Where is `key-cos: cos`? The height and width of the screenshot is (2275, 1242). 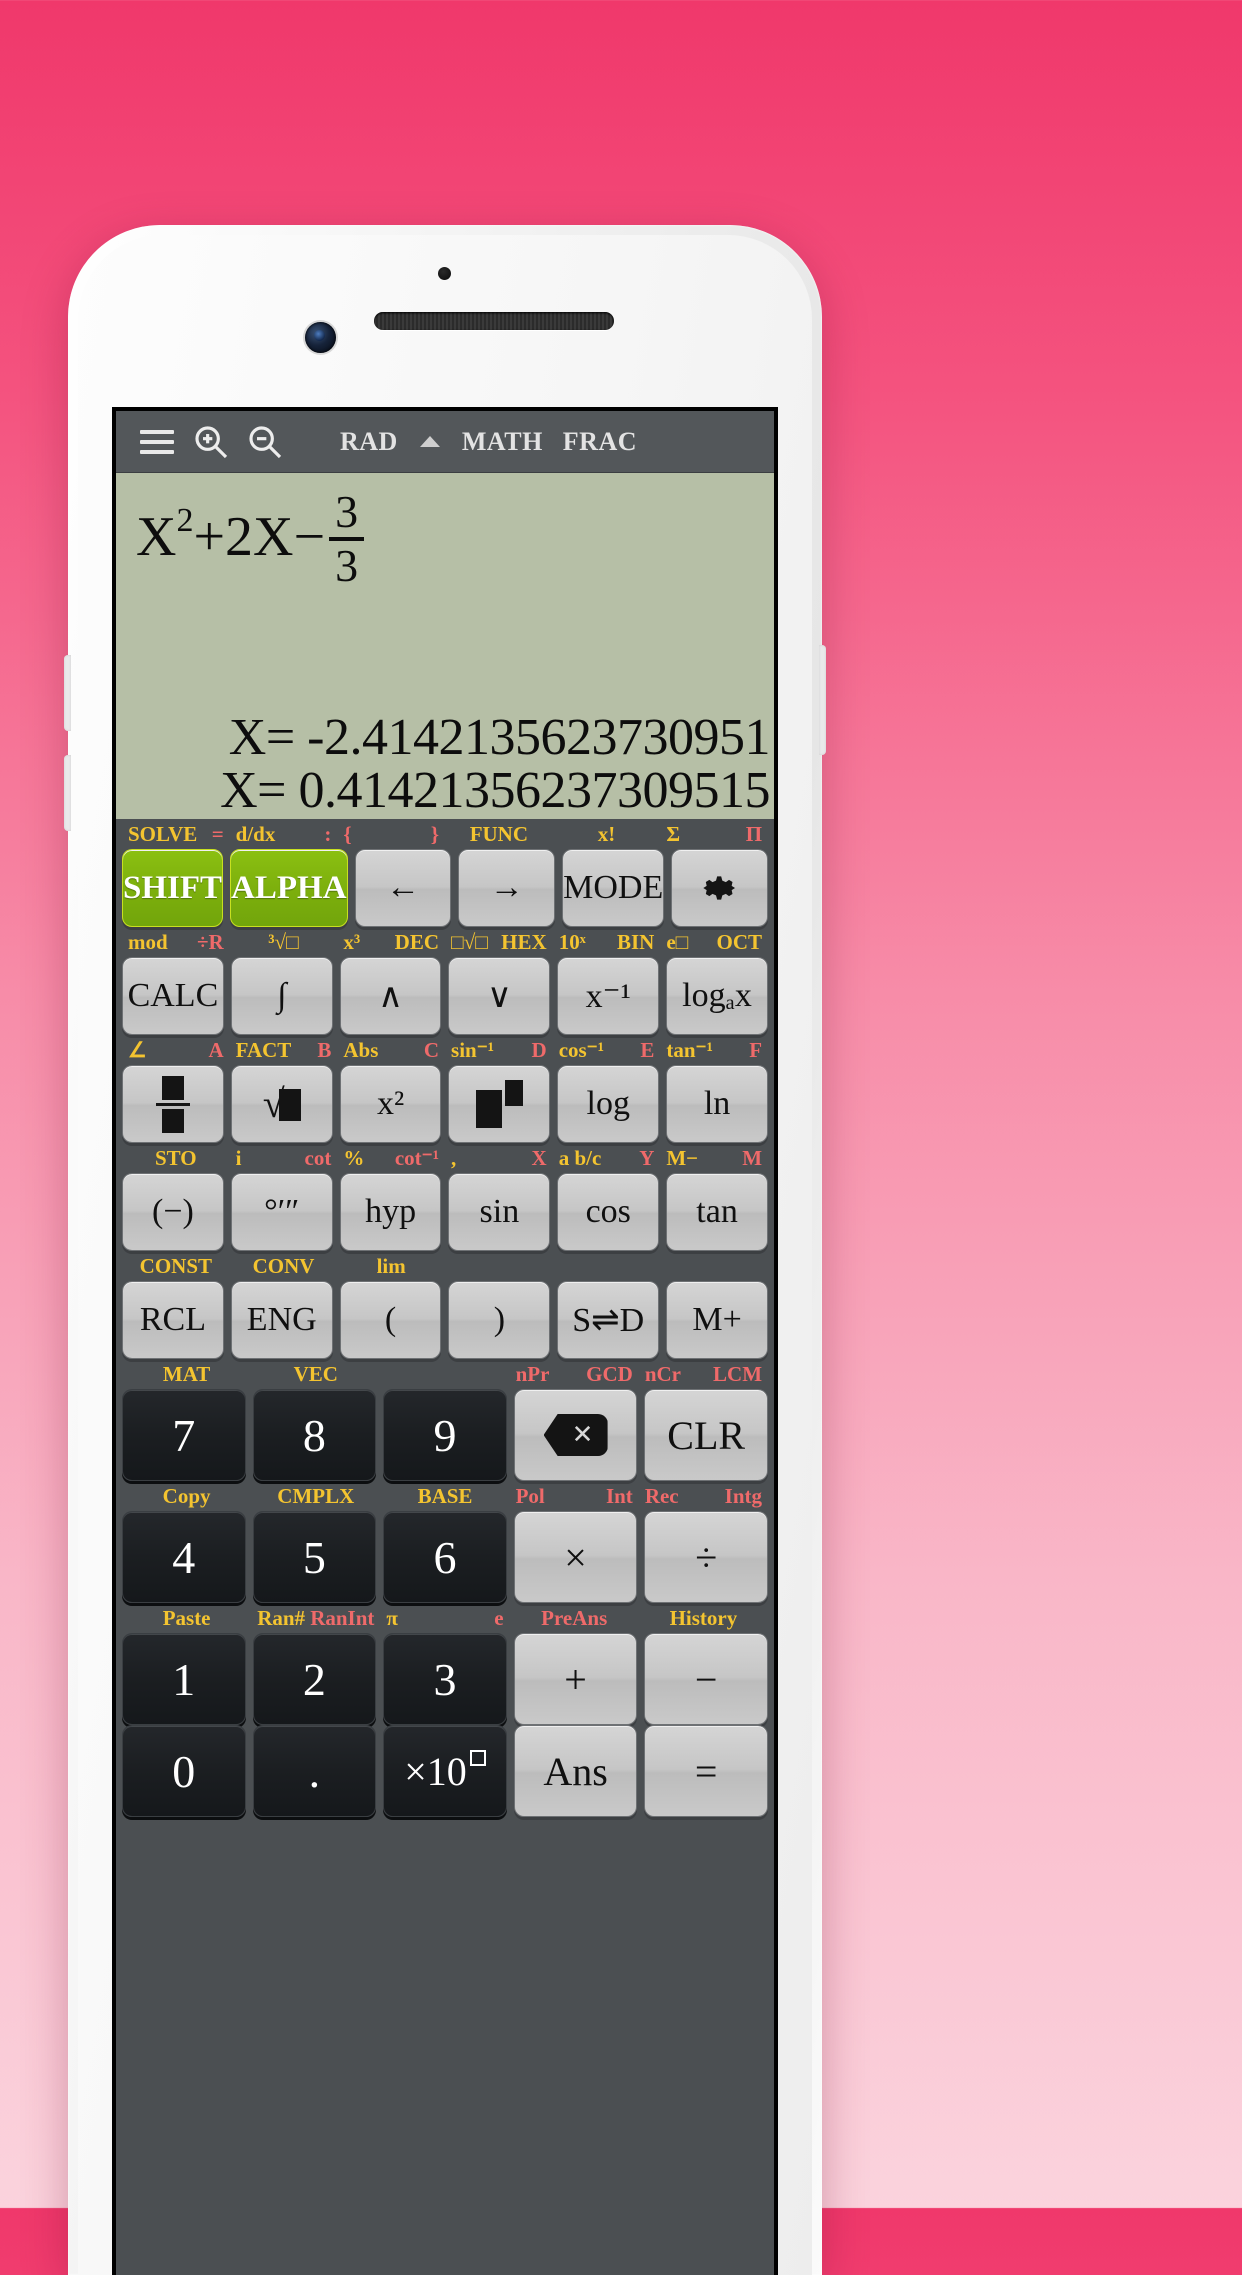 key-cos: cos is located at coordinates (608, 1212).